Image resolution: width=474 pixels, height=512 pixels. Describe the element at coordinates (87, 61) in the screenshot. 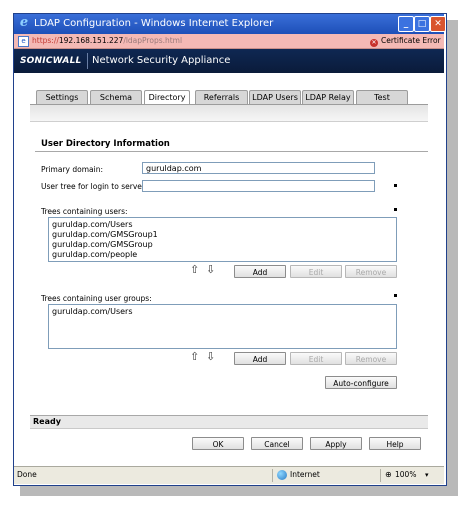

I see `header-divider` at that location.